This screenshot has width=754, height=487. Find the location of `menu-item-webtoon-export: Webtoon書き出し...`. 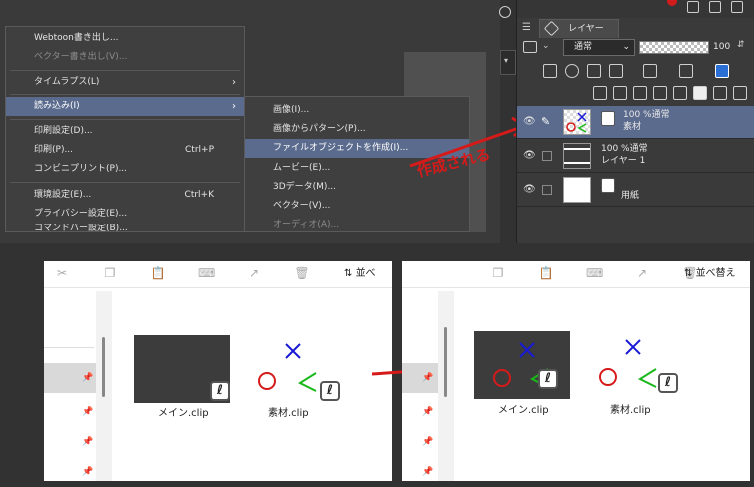

menu-item-webtoon-export: Webtoon書き出し... is located at coordinates (125, 38).